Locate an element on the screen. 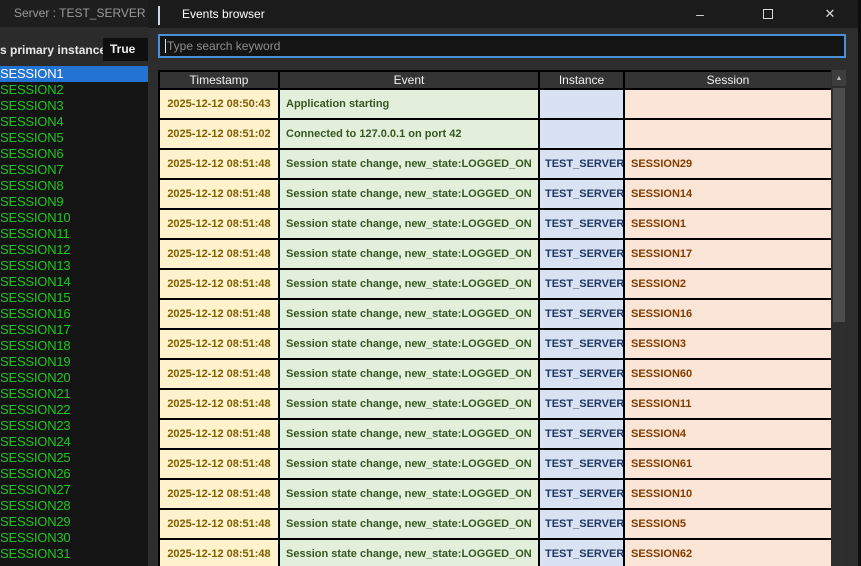 The width and height of the screenshot is (861, 566). list-item: SESSION16 is located at coordinates (75, 314).